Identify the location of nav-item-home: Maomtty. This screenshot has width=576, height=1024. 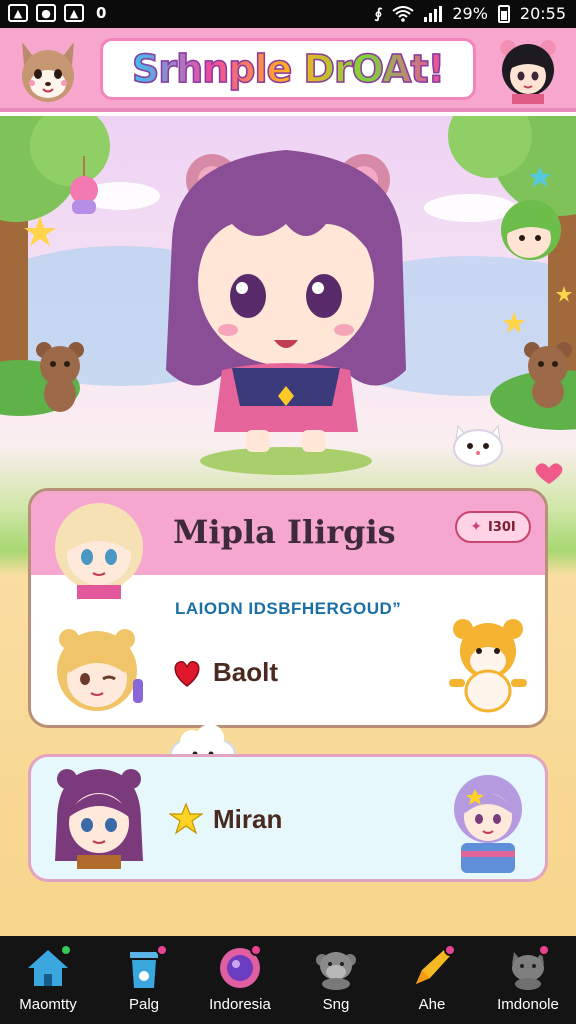
(48, 980).